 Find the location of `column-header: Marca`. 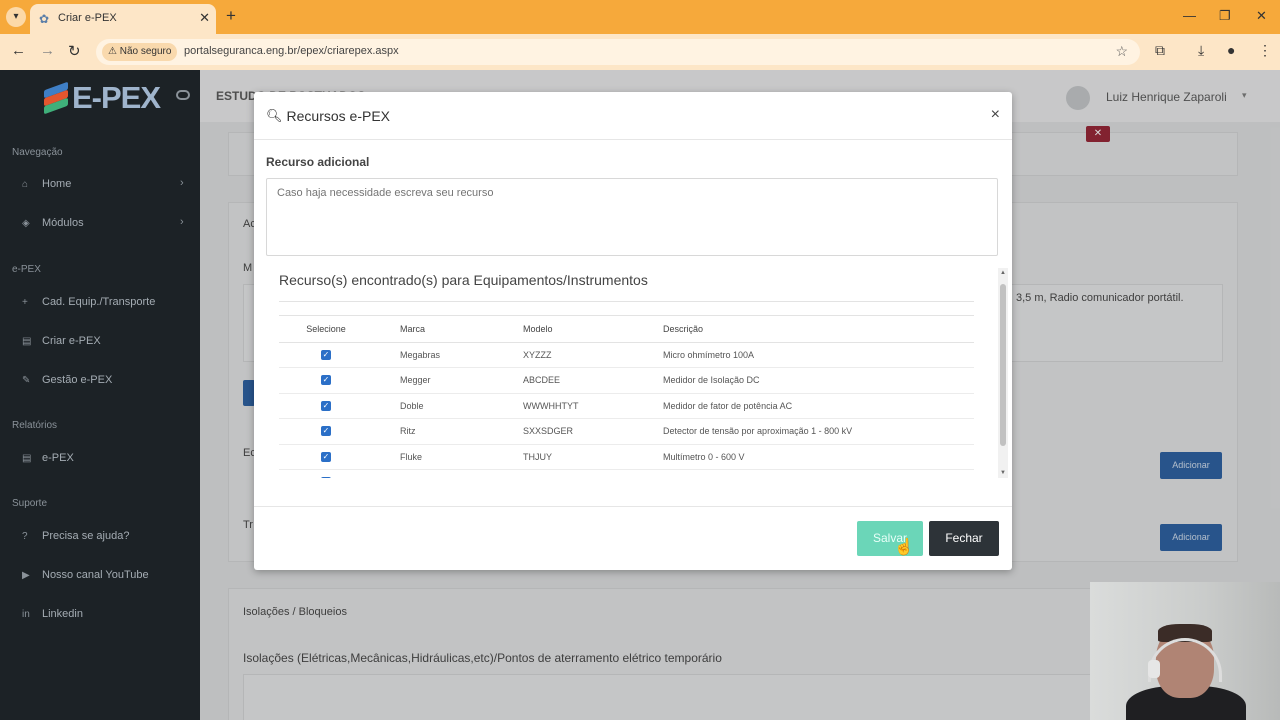

column-header: Marca is located at coordinates (434, 330).